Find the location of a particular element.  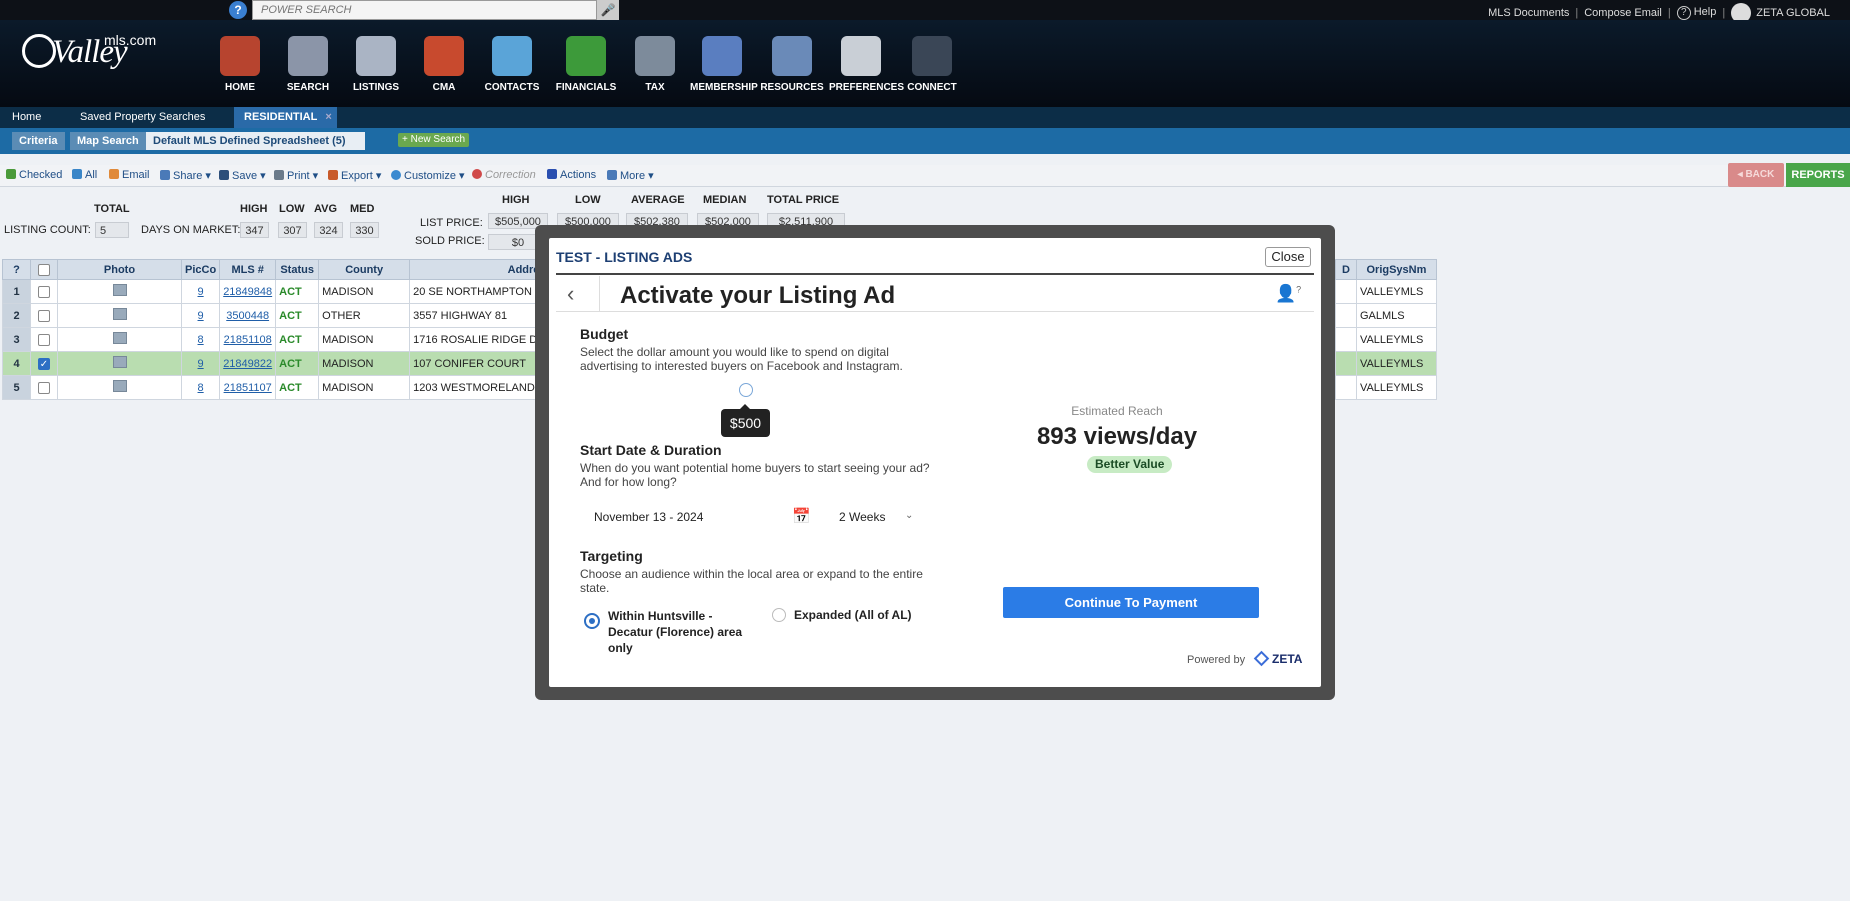

row-checkbox-box: ✓ is located at coordinates (44, 363).